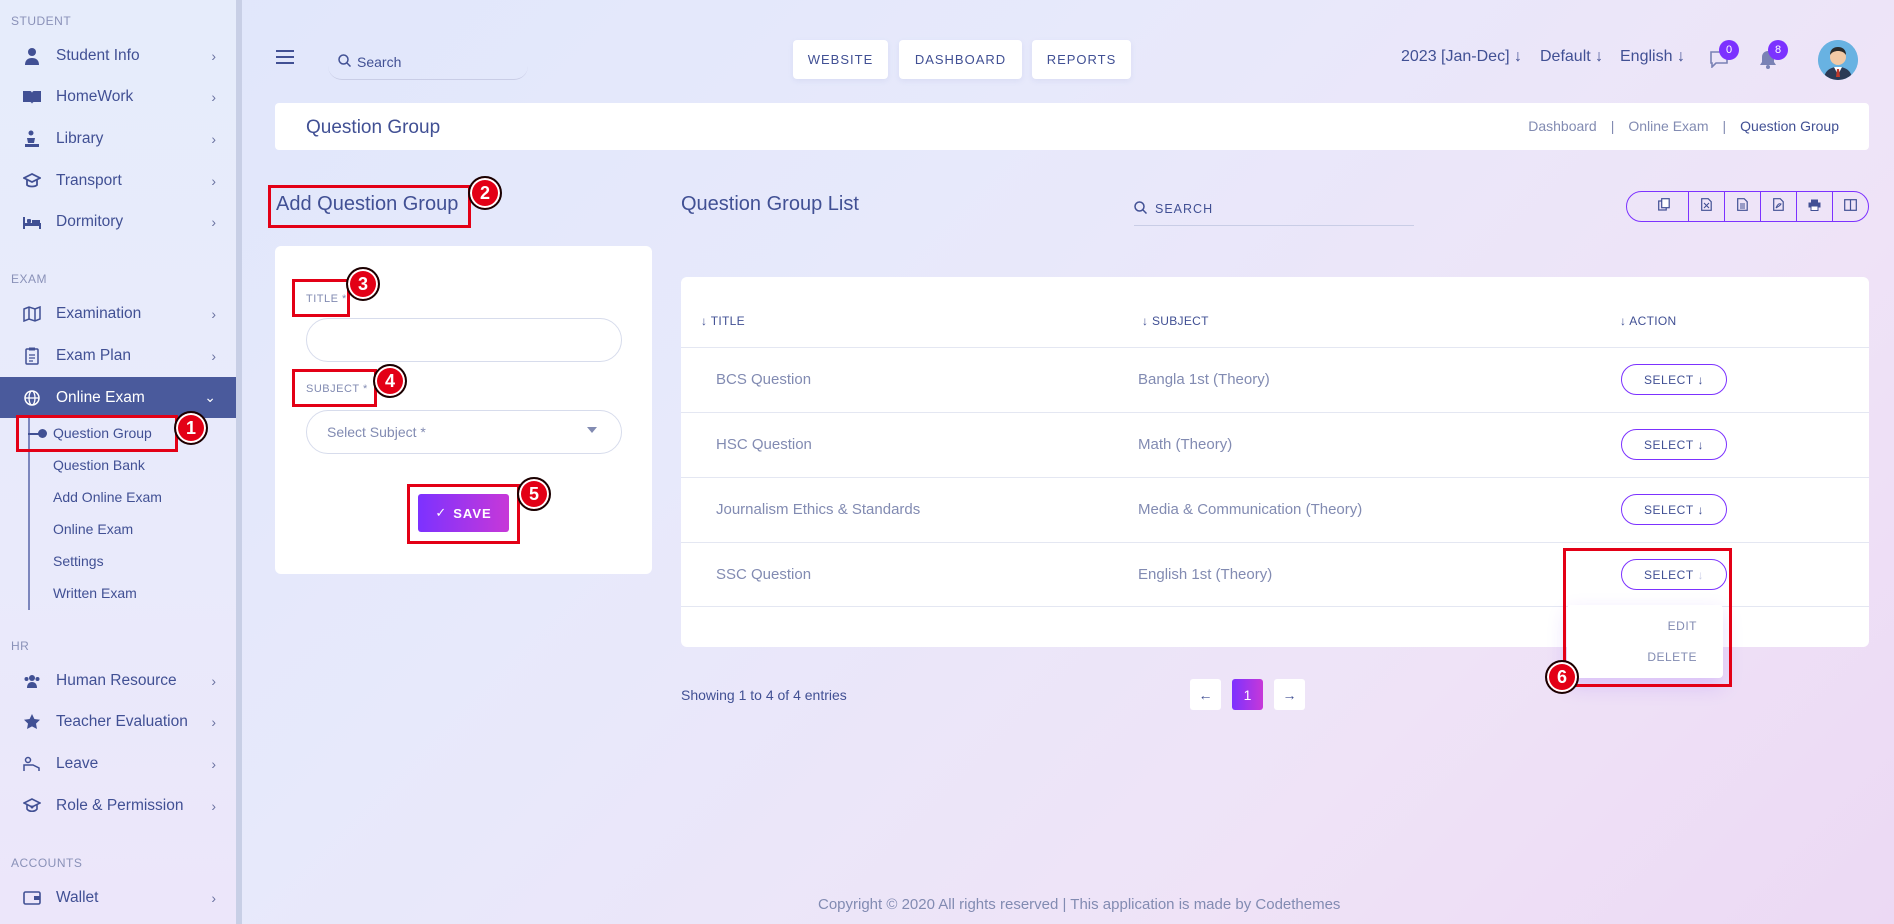 The image size is (1894, 924). I want to click on breadcrumb: Dashboard | Online Exam | Question Group, so click(1683, 126).